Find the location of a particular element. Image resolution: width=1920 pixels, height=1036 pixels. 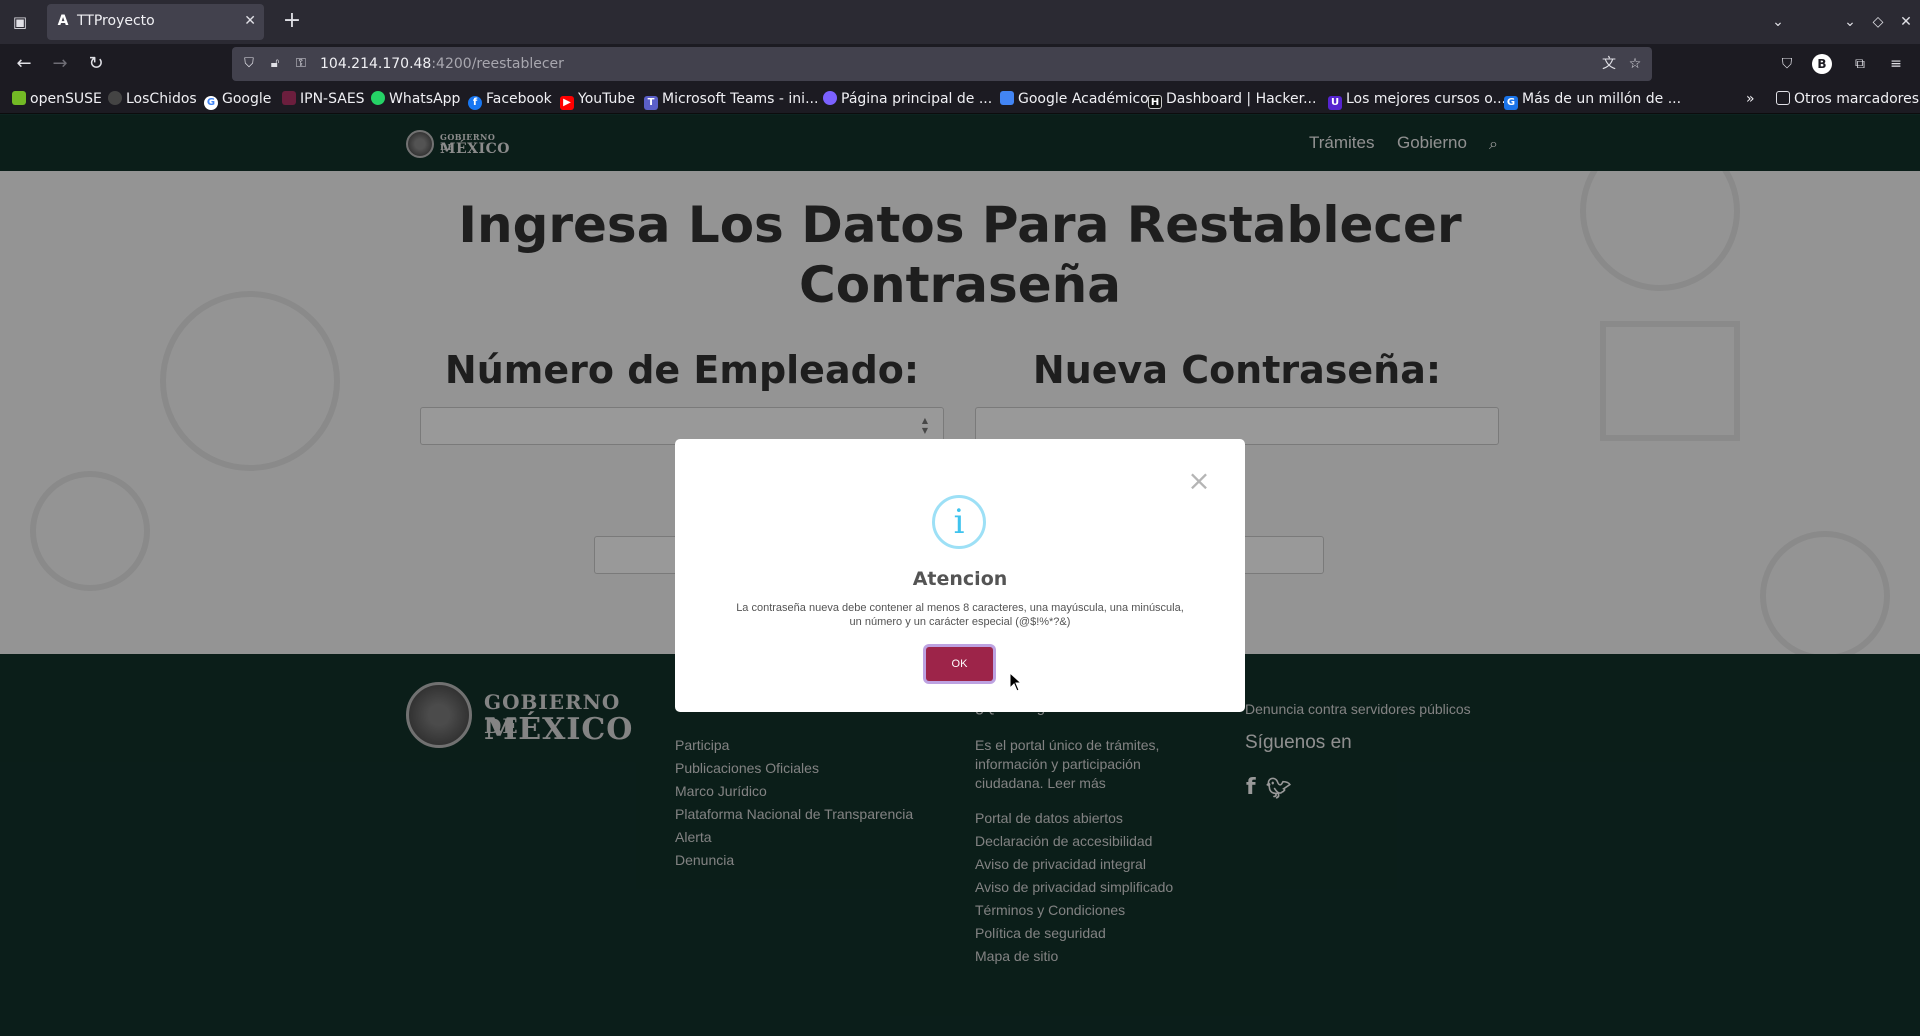

tab-title: TTProyecto is located at coordinates (116, 21).